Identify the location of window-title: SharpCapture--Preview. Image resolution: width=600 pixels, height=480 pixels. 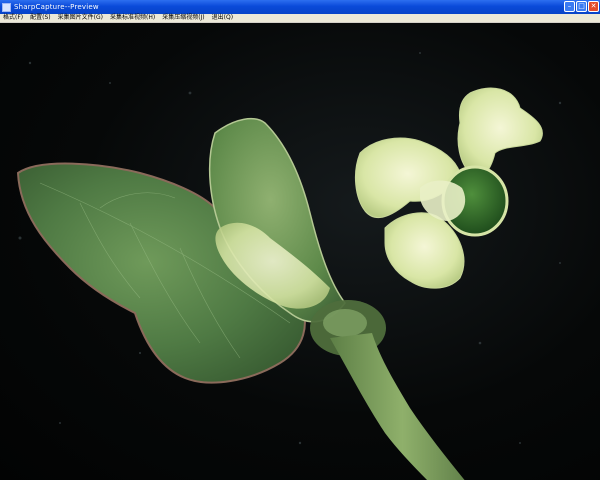
(56, 7).